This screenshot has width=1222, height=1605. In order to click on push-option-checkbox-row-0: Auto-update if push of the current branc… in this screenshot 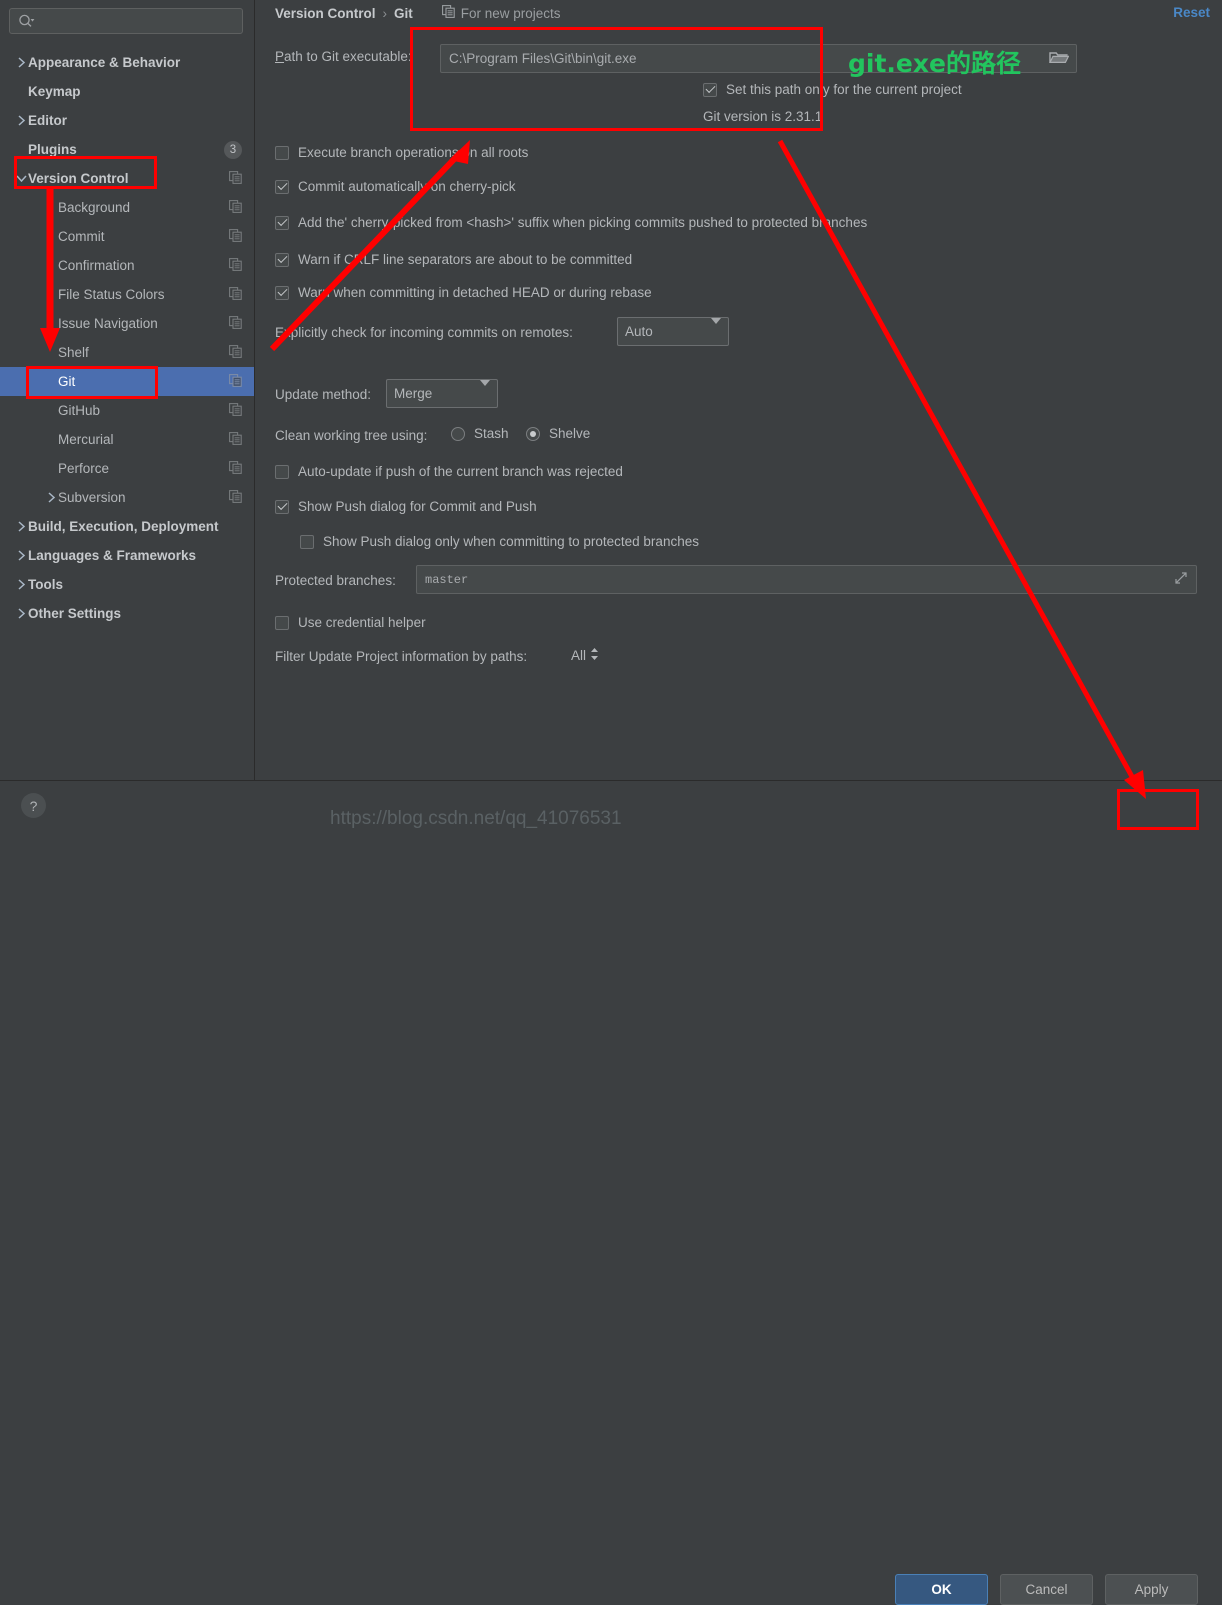, I will do `click(449, 471)`.